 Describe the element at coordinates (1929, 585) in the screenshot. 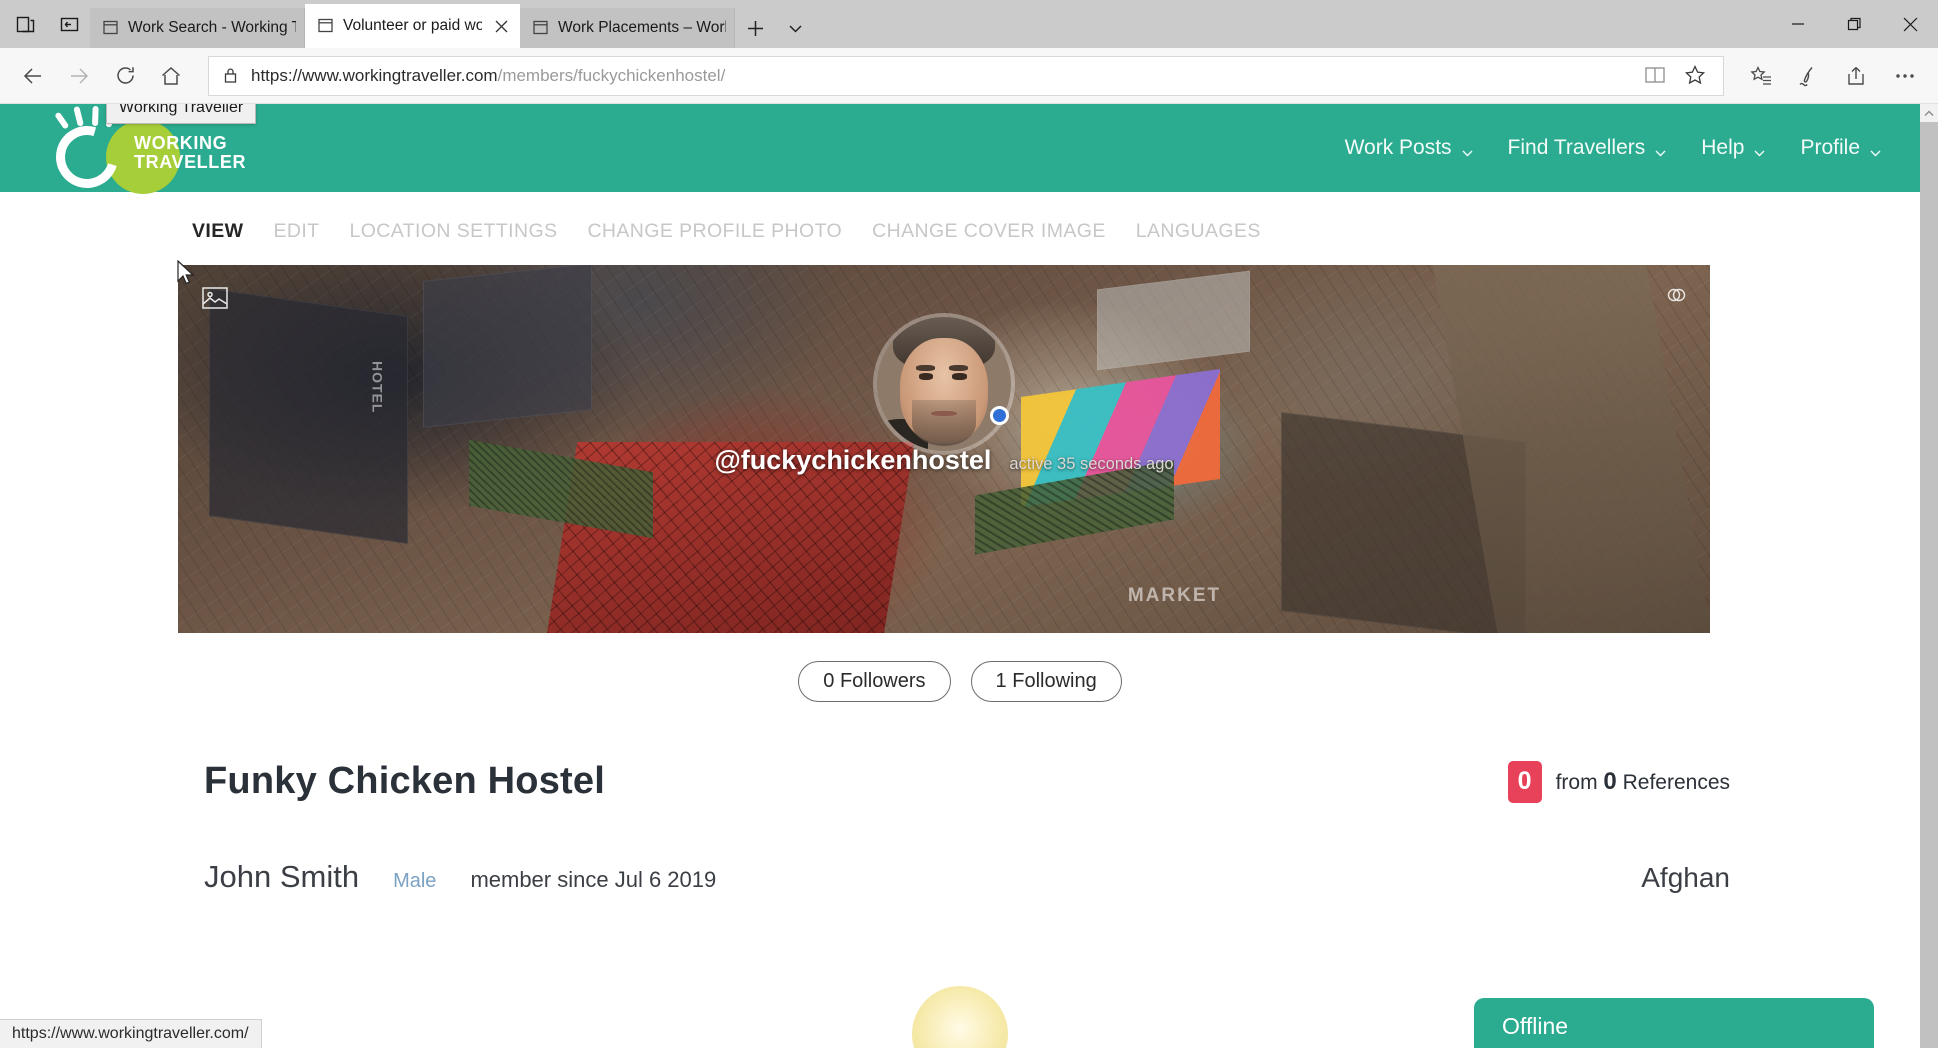

I see `scrollbar-thumb` at that location.